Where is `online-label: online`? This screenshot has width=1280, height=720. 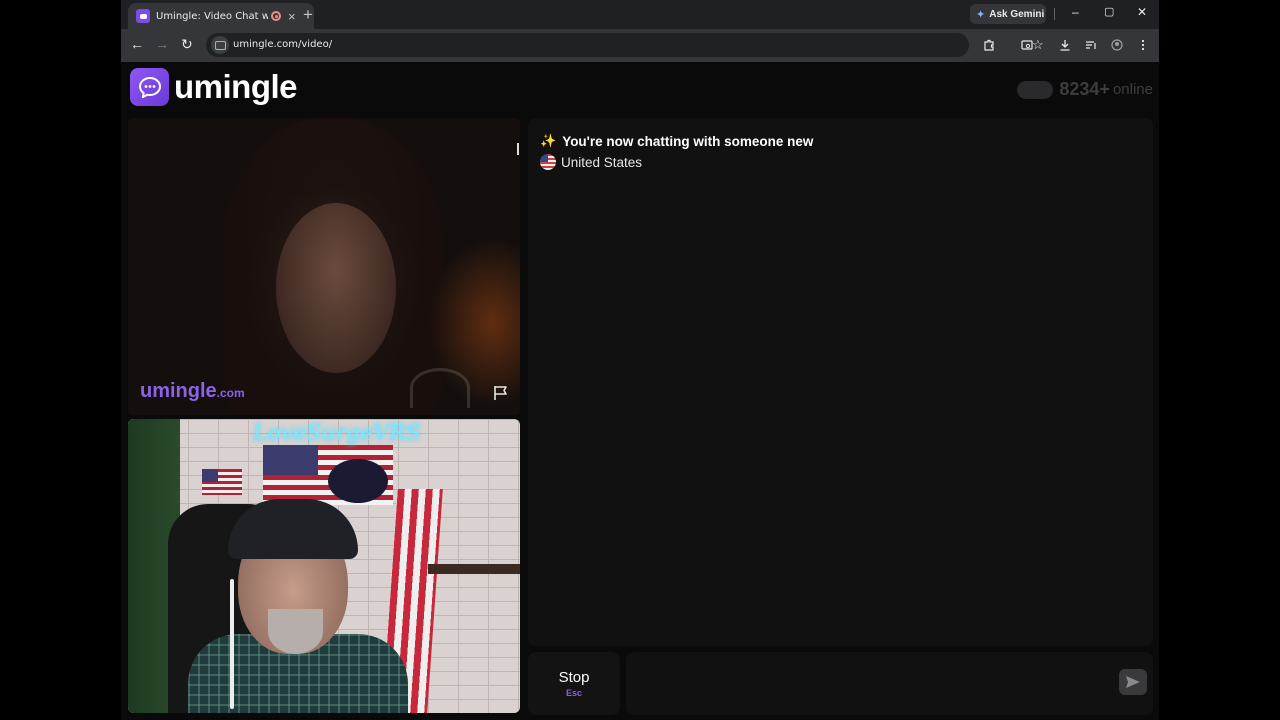 online-label: online is located at coordinates (1132, 89).